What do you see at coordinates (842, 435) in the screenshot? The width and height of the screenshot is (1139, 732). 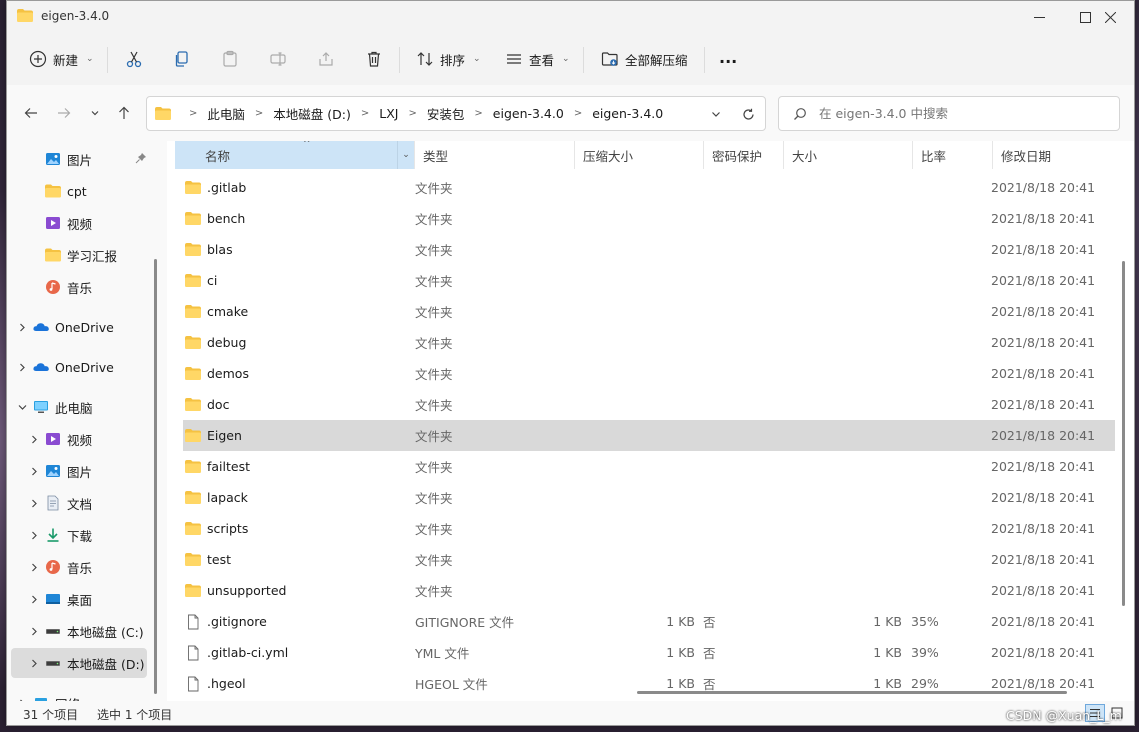 I see `file-size` at bounding box center [842, 435].